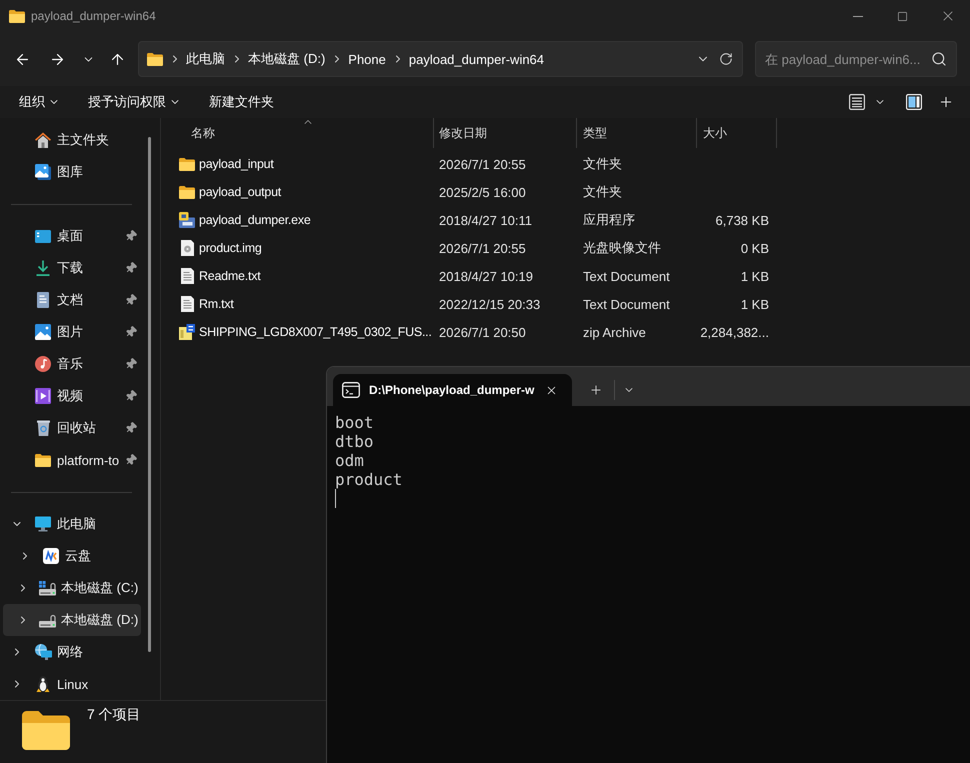 The image size is (970, 763). I want to click on modified-date: 2025/2/5 16:00, so click(482, 192).